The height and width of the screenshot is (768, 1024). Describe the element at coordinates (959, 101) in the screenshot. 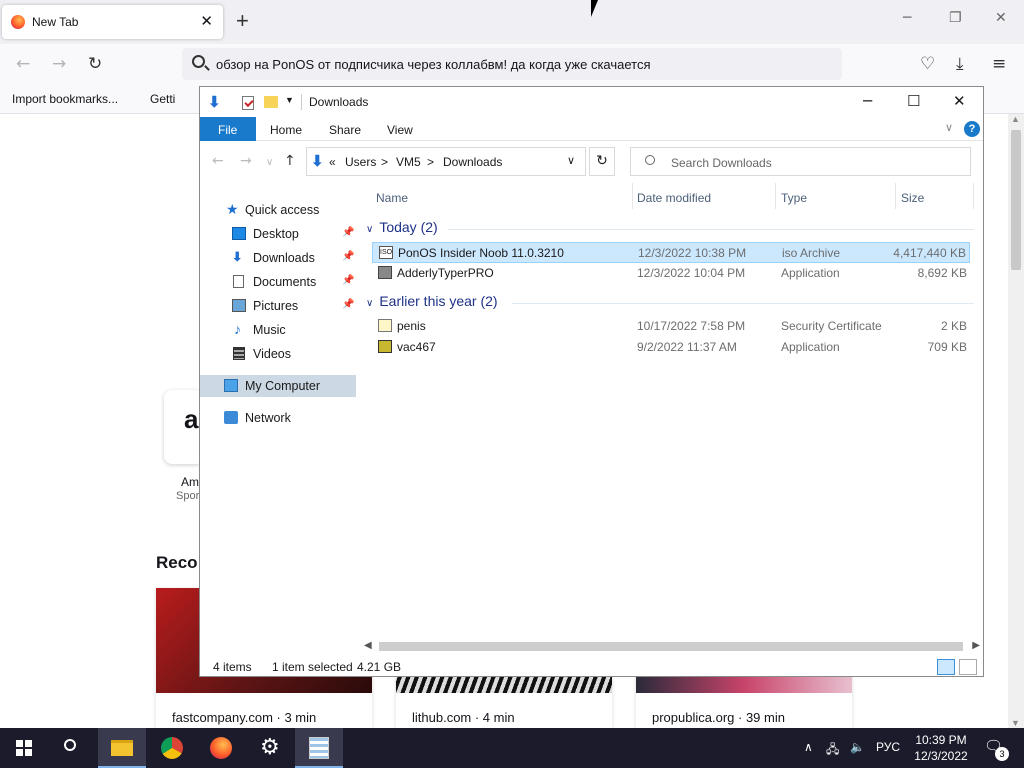

I see `close-button: ✕` at that location.